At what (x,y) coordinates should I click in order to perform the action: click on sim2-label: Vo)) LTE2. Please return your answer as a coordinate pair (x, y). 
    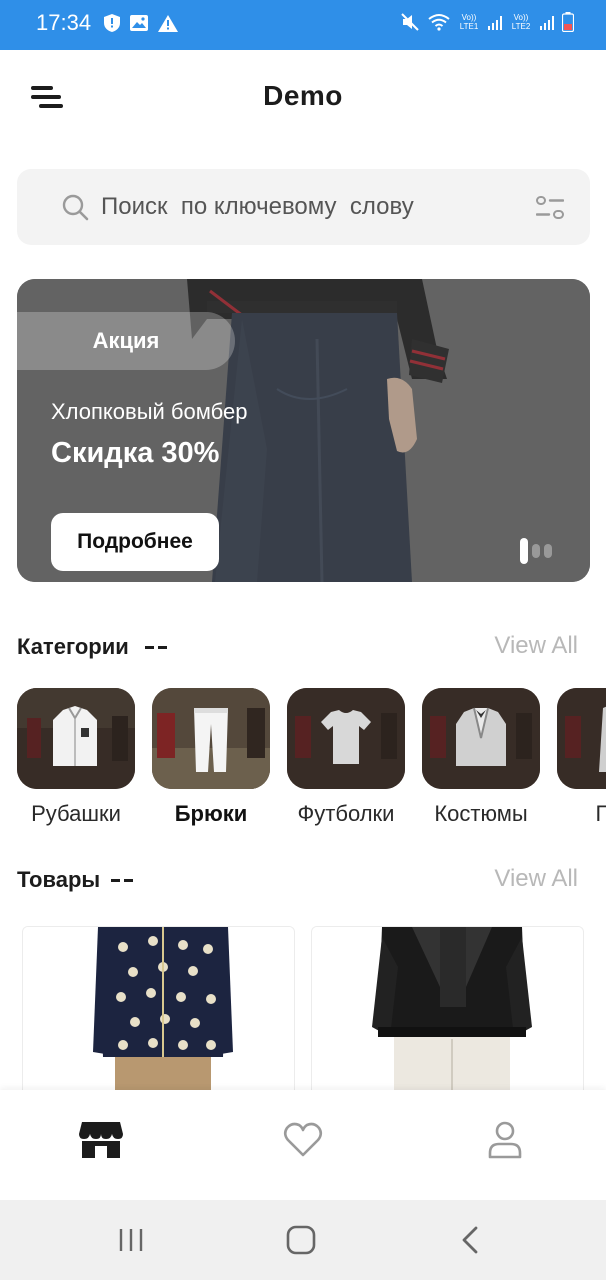
    Looking at the image, I should click on (521, 22).